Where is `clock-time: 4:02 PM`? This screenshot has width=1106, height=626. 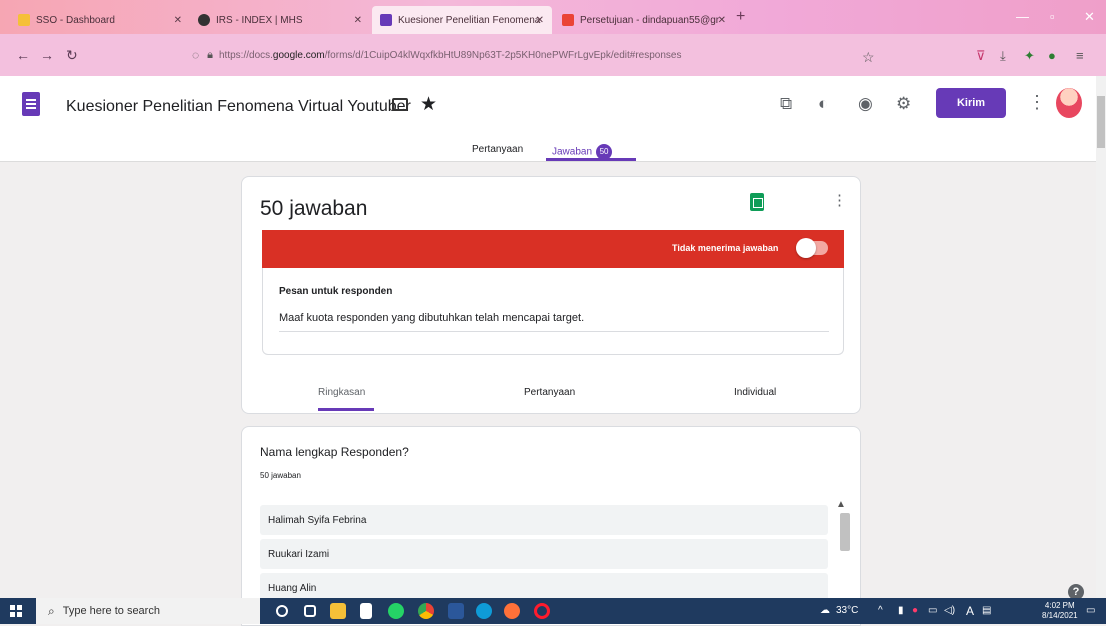 clock-time: 4:02 PM is located at coordinates (1059, 605).